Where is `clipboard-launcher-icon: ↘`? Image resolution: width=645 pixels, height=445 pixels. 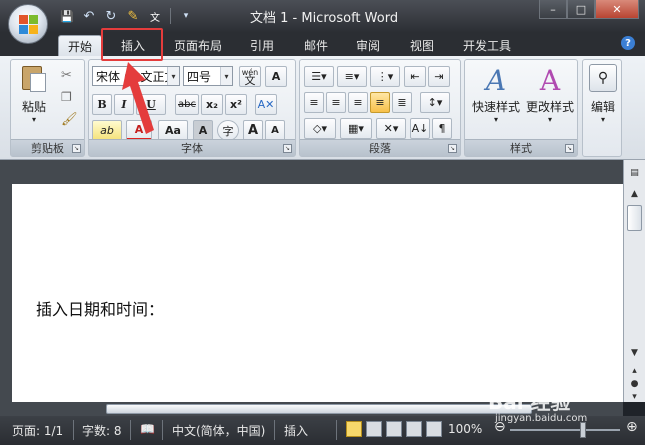
clipboard-launcher-icon: ↘ is located at coordinates (76, 148).